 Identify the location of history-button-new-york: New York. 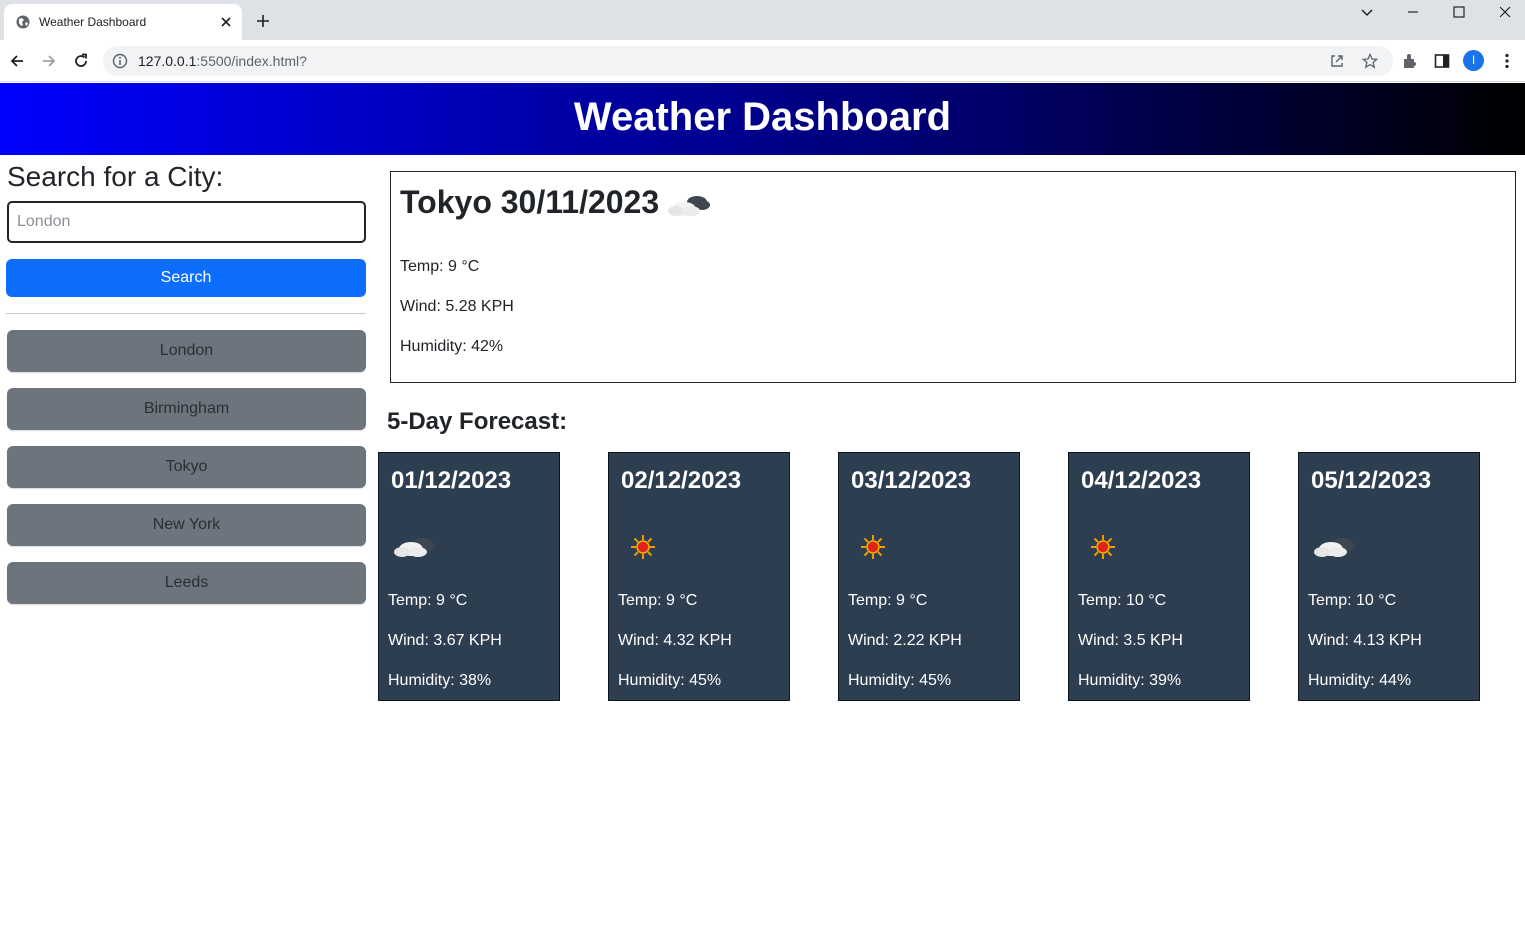
(186, 525).